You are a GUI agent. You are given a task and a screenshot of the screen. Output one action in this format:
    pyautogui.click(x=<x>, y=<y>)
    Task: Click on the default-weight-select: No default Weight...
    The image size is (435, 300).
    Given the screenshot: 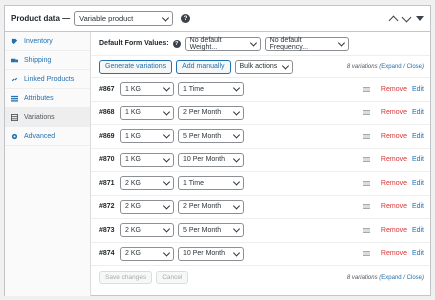 What is the action you would take?
    pyautogui.click(x=222, y=43)
    